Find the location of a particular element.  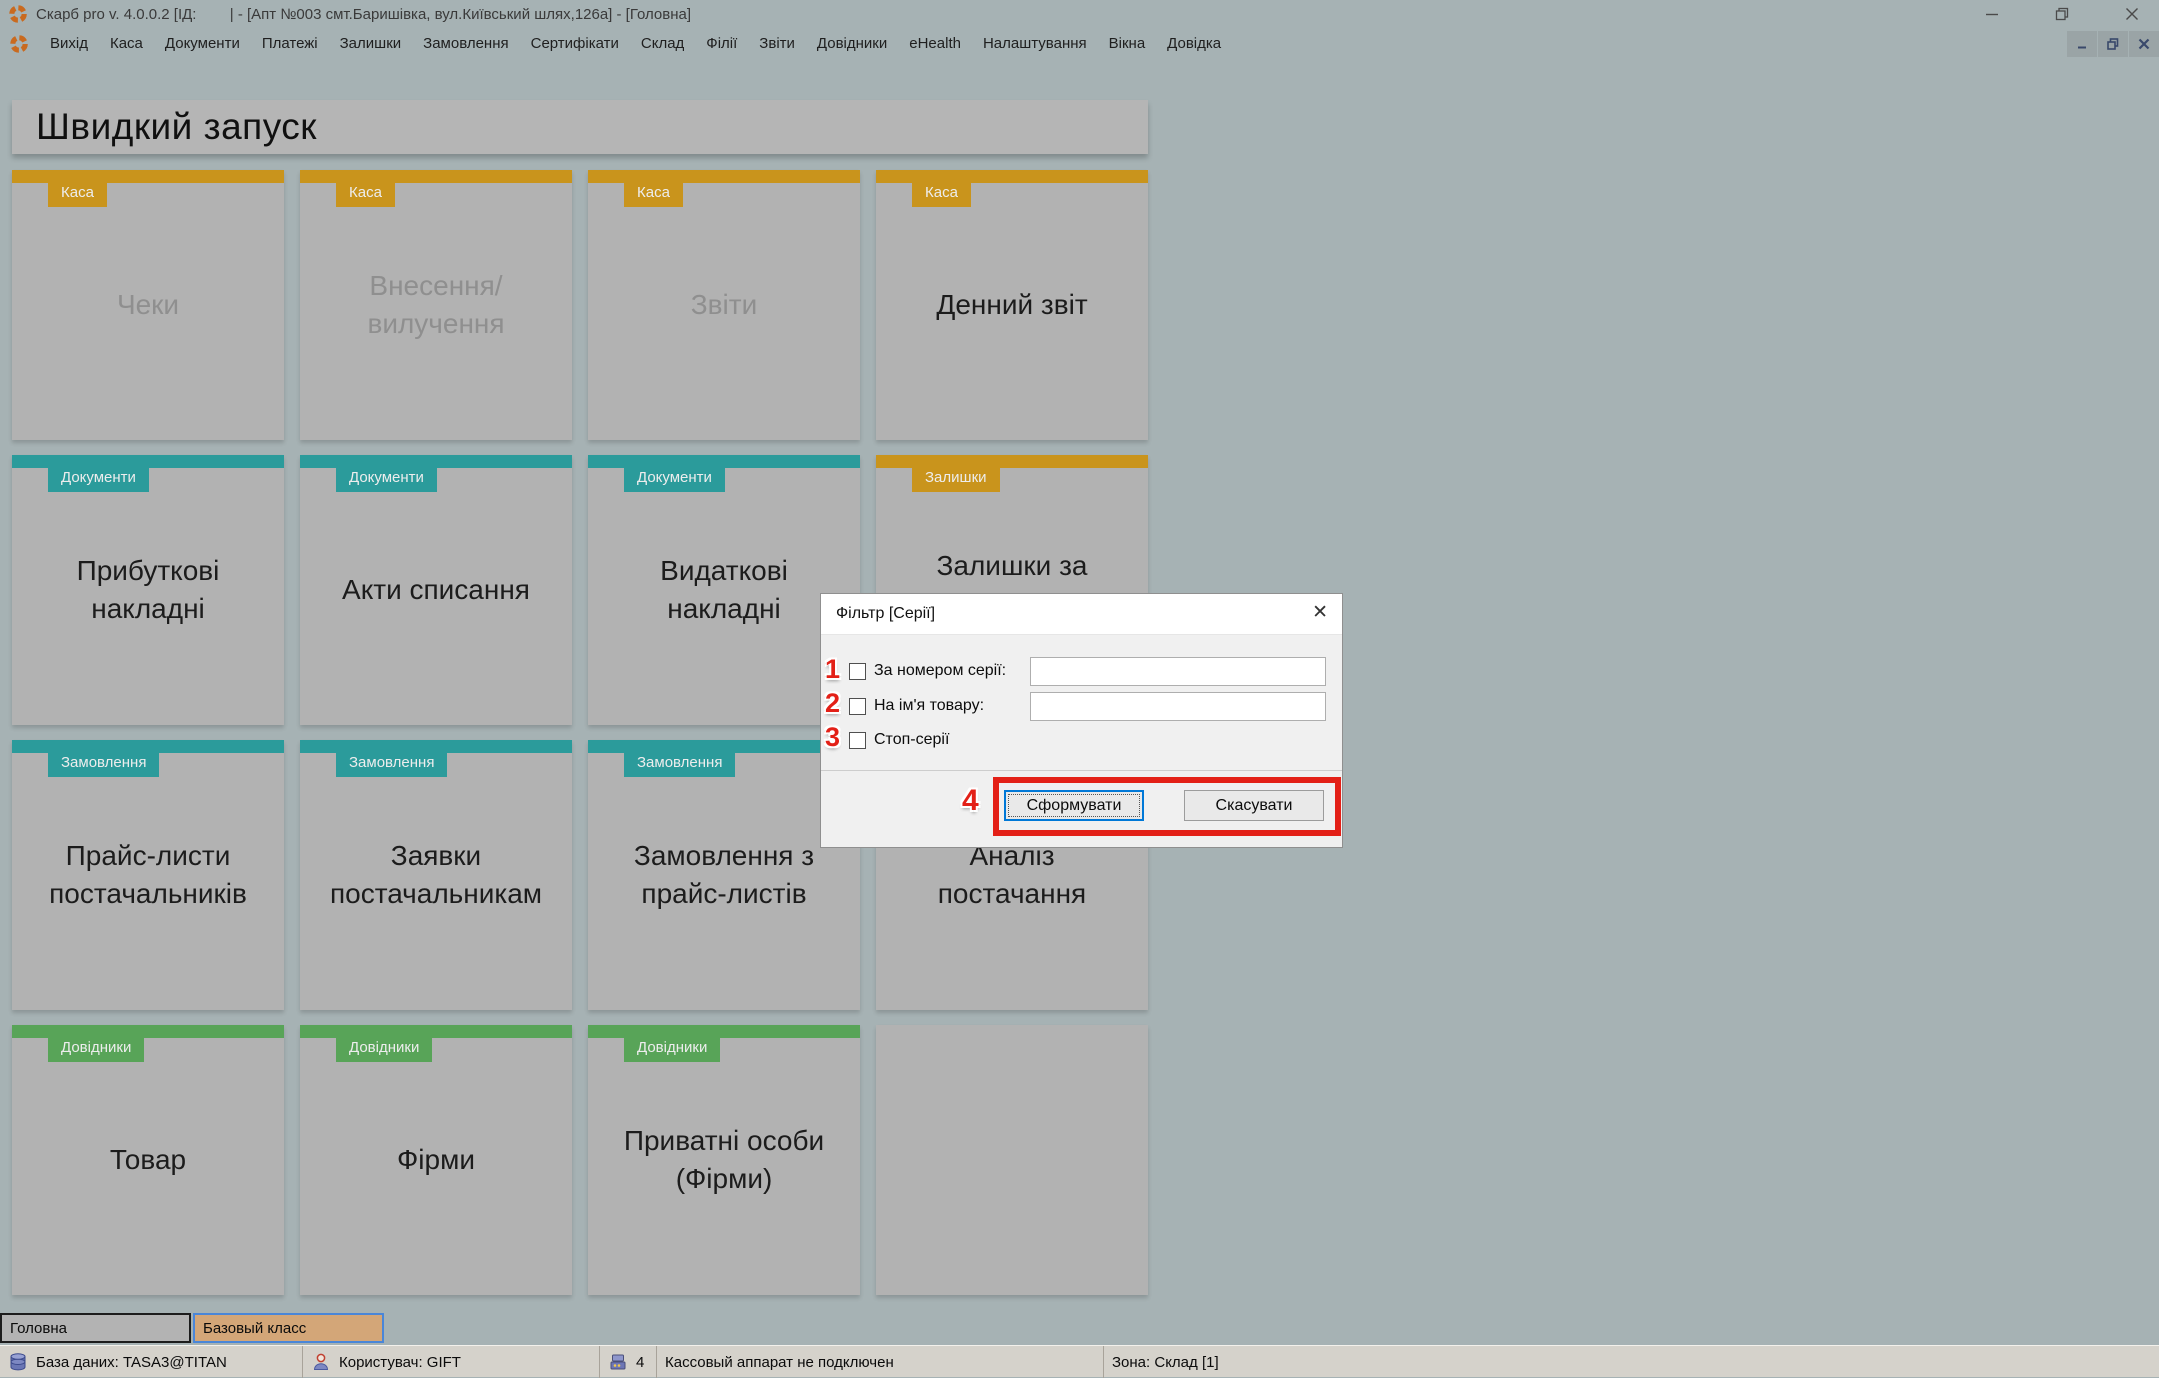

dialog-title-bar: Фільтр [Серії] is located at coordinates (1081, 614).